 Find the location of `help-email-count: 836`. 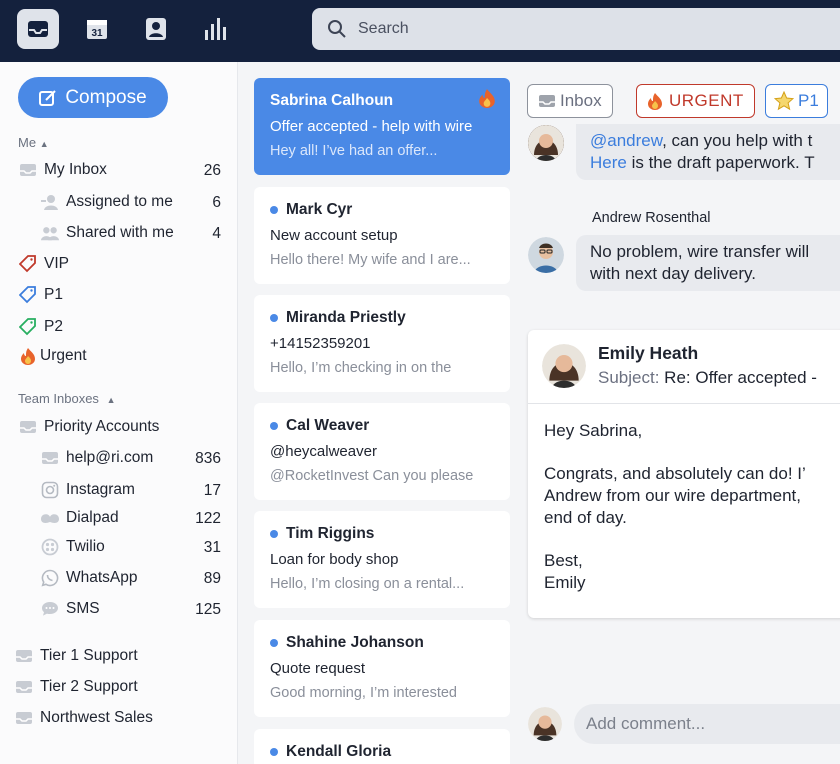

help-email-count: 836 is located at coordinates (208, 458).